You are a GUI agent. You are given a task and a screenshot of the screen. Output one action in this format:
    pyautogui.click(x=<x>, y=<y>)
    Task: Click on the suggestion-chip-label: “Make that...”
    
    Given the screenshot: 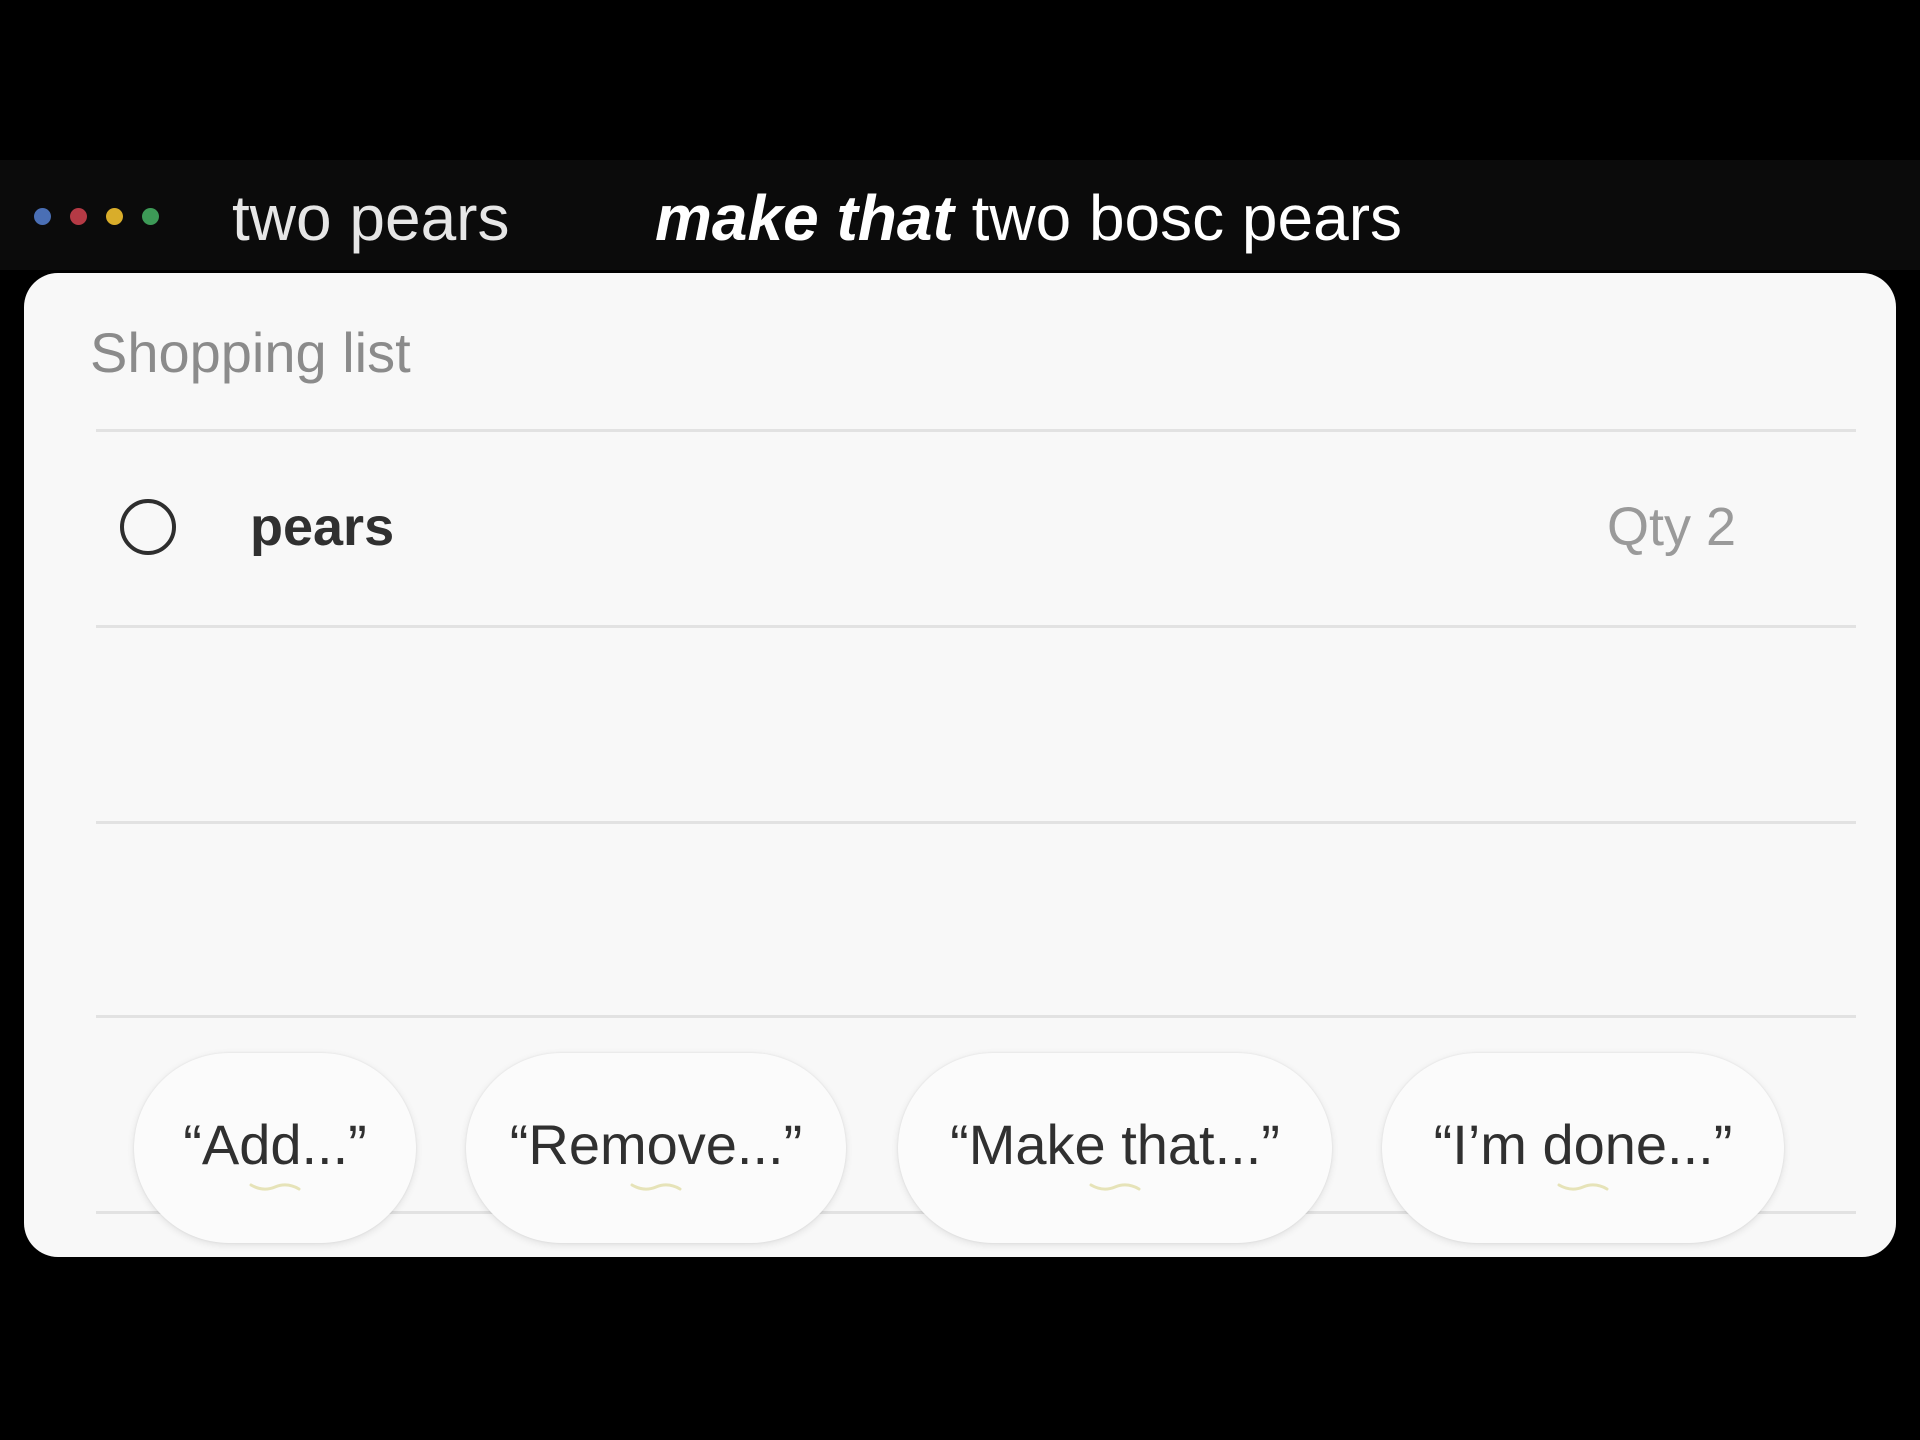 What is the action you would take?
    pyautogui.click(x=1115, y=1144)
    